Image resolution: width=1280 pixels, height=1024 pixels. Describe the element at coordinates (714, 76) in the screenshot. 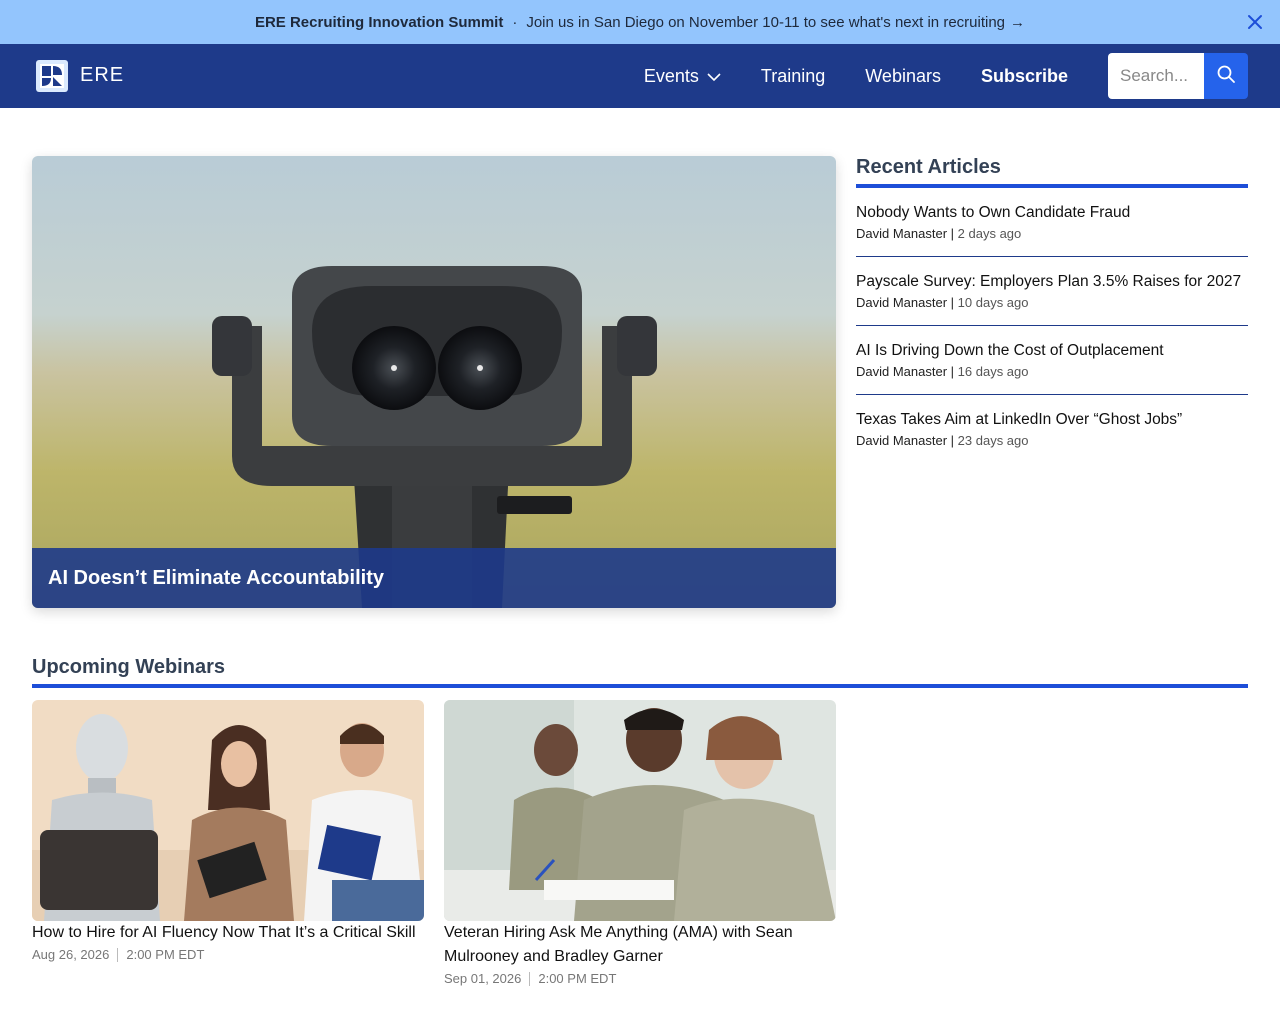

I see `chevron-down-icon` at that location.